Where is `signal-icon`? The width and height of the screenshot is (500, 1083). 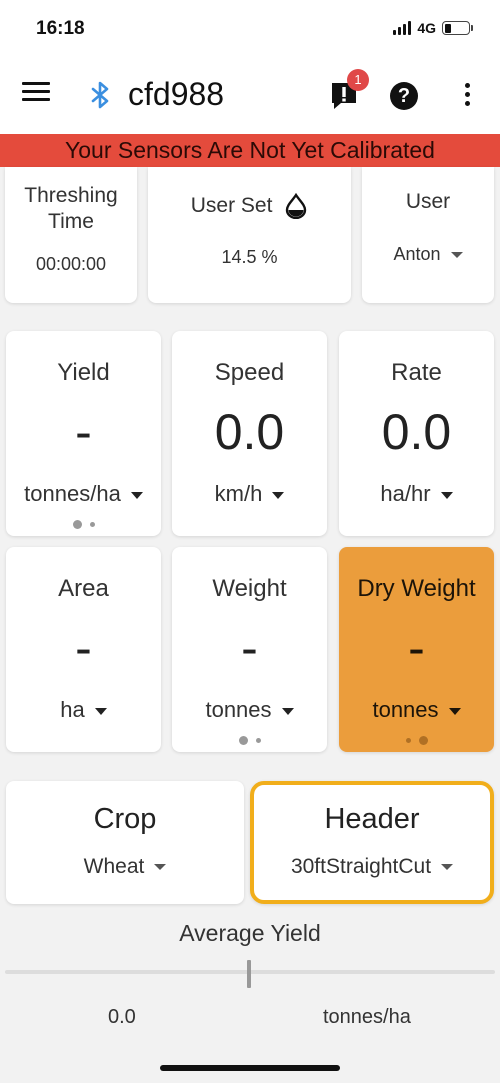 signal-icon is located at coordinates (402, 28).